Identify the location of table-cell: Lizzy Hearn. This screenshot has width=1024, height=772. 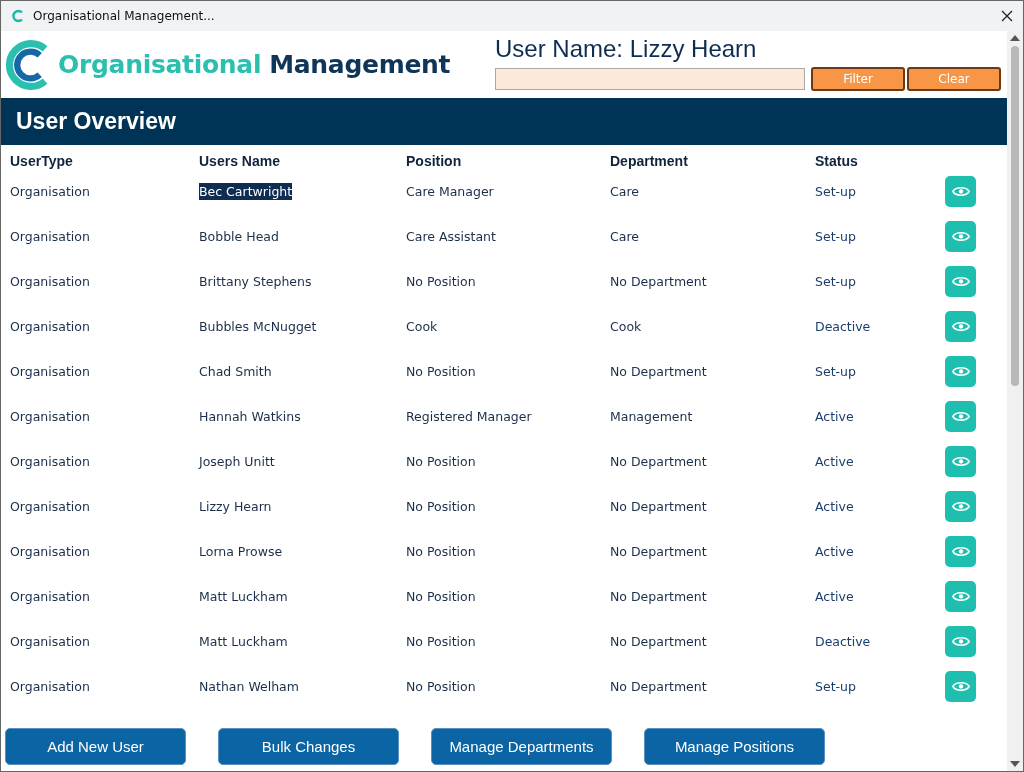
(235, 506).